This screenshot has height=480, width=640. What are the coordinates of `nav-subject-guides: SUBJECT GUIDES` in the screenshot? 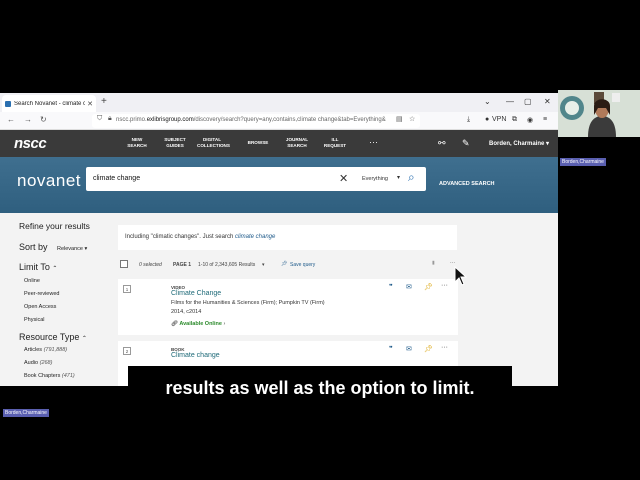 It's located at (175, 142).